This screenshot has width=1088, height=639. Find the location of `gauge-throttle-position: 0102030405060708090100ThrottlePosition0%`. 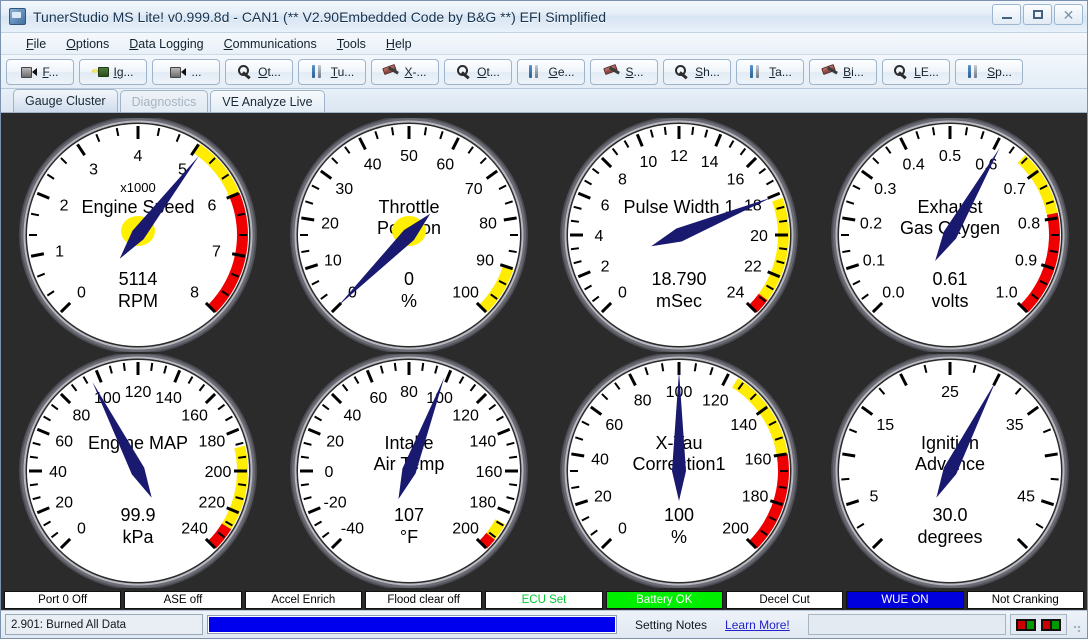

gauge-throttle-position: 0102030405060708090100ThrottlePosition0% is located at coordinates (409, 235).